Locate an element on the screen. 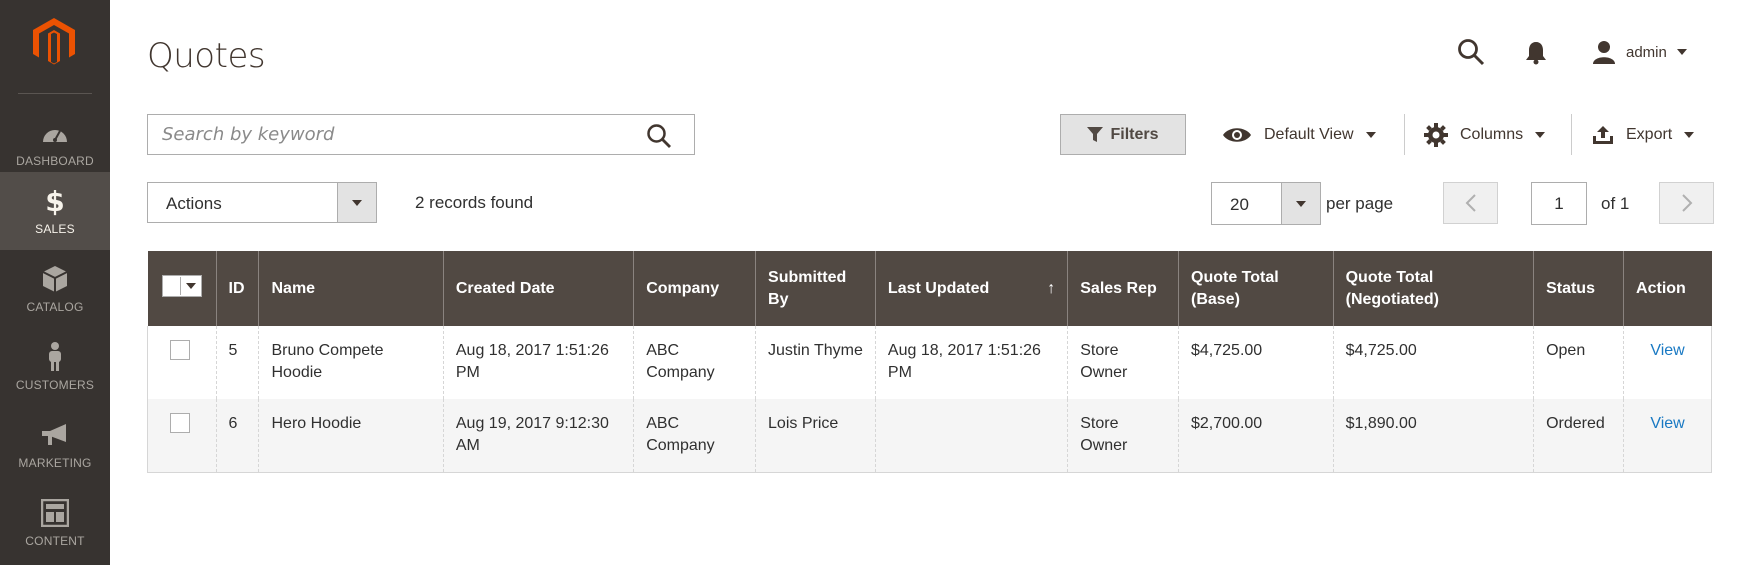 The height and width of the screenshot is (565, 1749). sidebar-item-content: Content is located at coordinates (55, 523).